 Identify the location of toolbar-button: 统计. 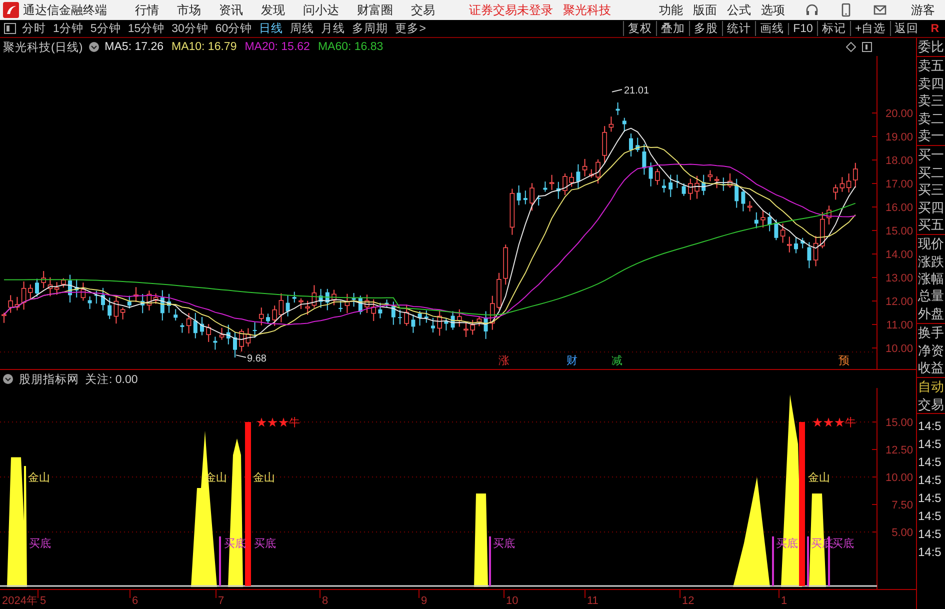
(739, 28).